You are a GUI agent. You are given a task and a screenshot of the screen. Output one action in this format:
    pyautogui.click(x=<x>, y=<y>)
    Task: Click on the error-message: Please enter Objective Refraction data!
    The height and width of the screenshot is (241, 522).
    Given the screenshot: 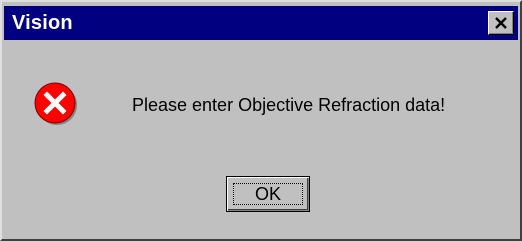 What is the action you would take?
    pyautogui.click(x=289, y=105)
    